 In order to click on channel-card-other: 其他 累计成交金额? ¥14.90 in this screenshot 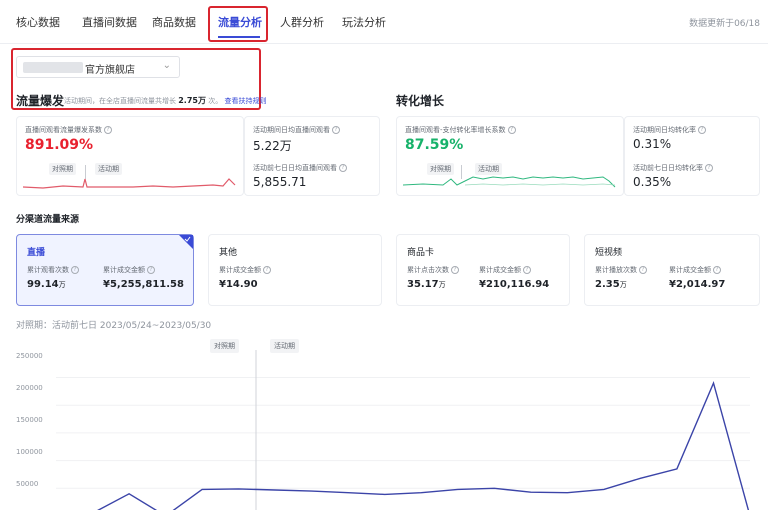, I will do `click(295, 270)`.